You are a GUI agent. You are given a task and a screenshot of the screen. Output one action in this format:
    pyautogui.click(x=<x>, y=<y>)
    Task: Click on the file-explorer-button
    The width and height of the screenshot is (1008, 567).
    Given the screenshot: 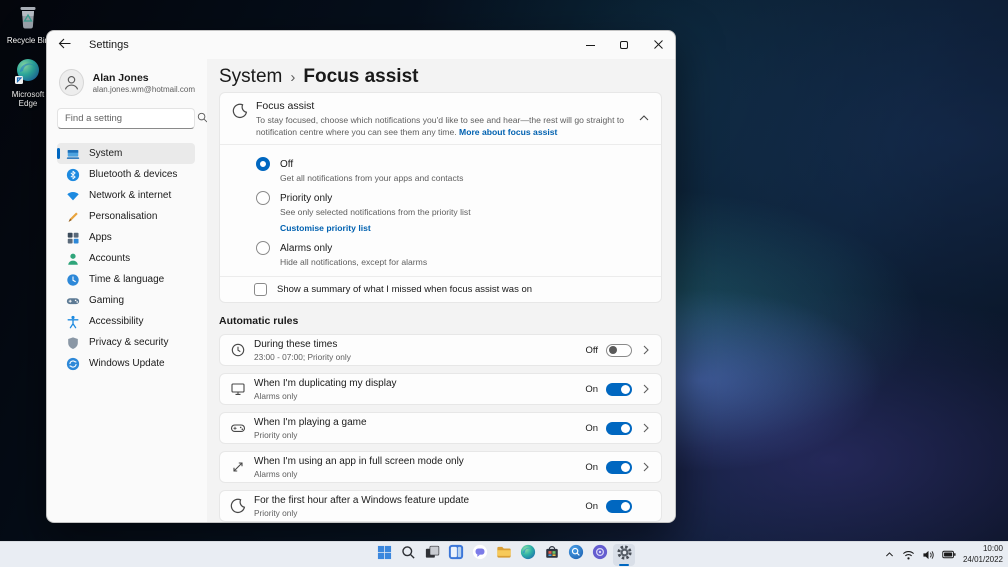 What is the action you would take?
    pyautogui.click(x=504, y=555)
    